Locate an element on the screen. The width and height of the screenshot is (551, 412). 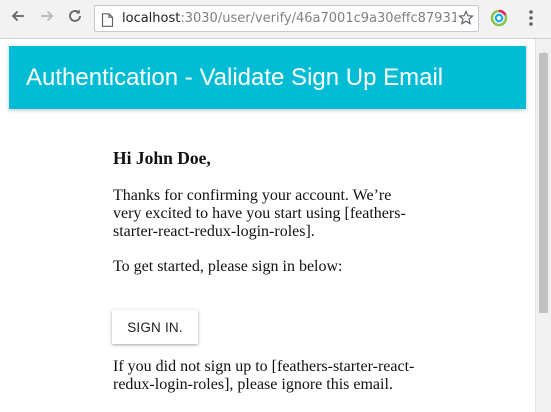
scrollbar-thumb is located at coordinates (543, 183).